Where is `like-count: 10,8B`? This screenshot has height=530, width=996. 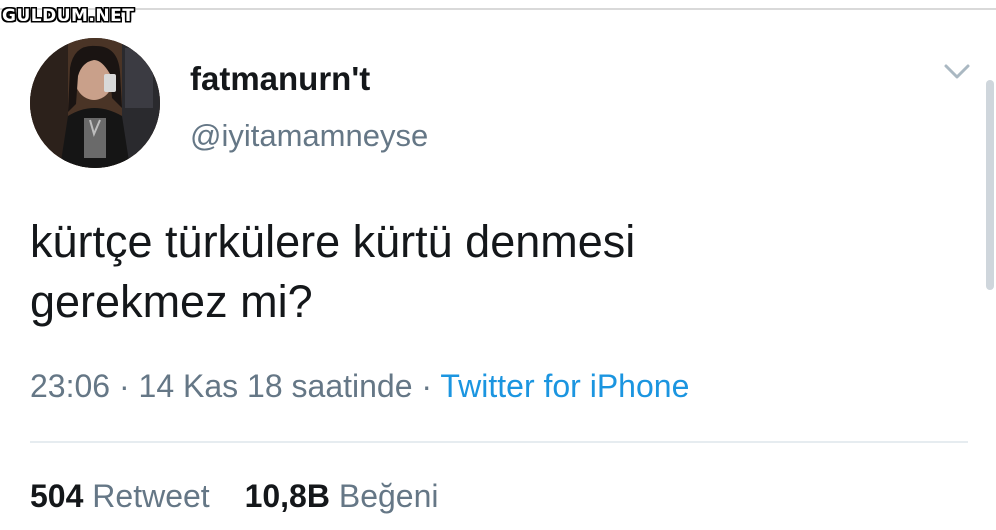 like-count: 10,8B is located at coordinates (287, 496).